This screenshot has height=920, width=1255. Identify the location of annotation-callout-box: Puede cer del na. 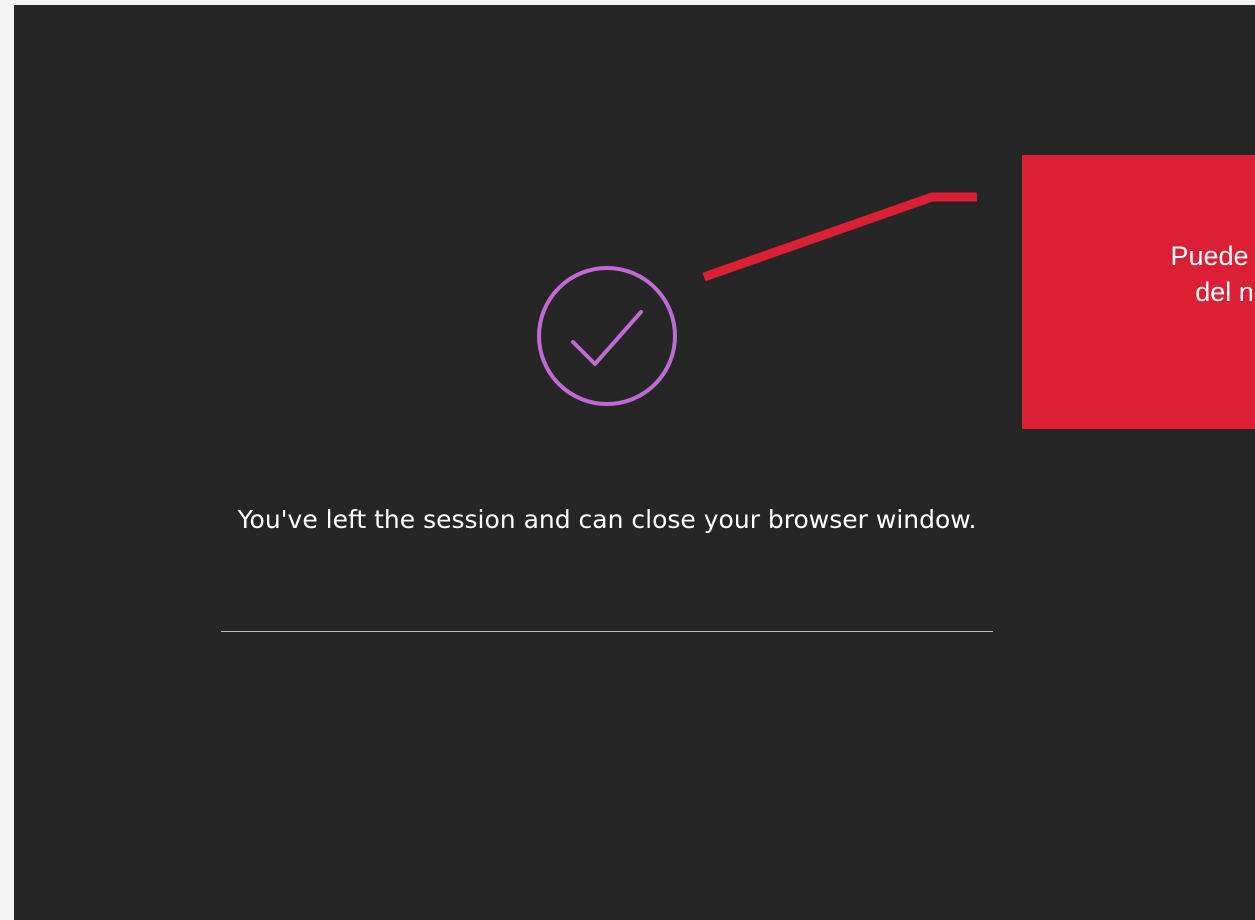
(1138, 292).